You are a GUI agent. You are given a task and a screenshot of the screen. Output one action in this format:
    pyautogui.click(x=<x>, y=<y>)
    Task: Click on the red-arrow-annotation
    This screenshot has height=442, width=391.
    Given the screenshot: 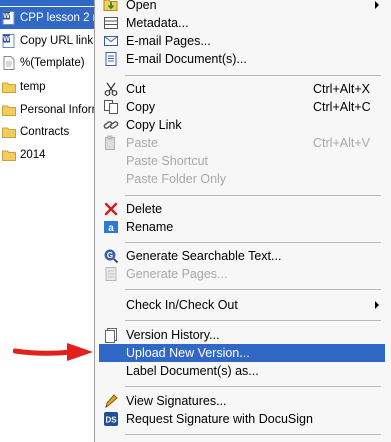 What is the action you would take?
    pyautogui.click(x=53, y=352)
    